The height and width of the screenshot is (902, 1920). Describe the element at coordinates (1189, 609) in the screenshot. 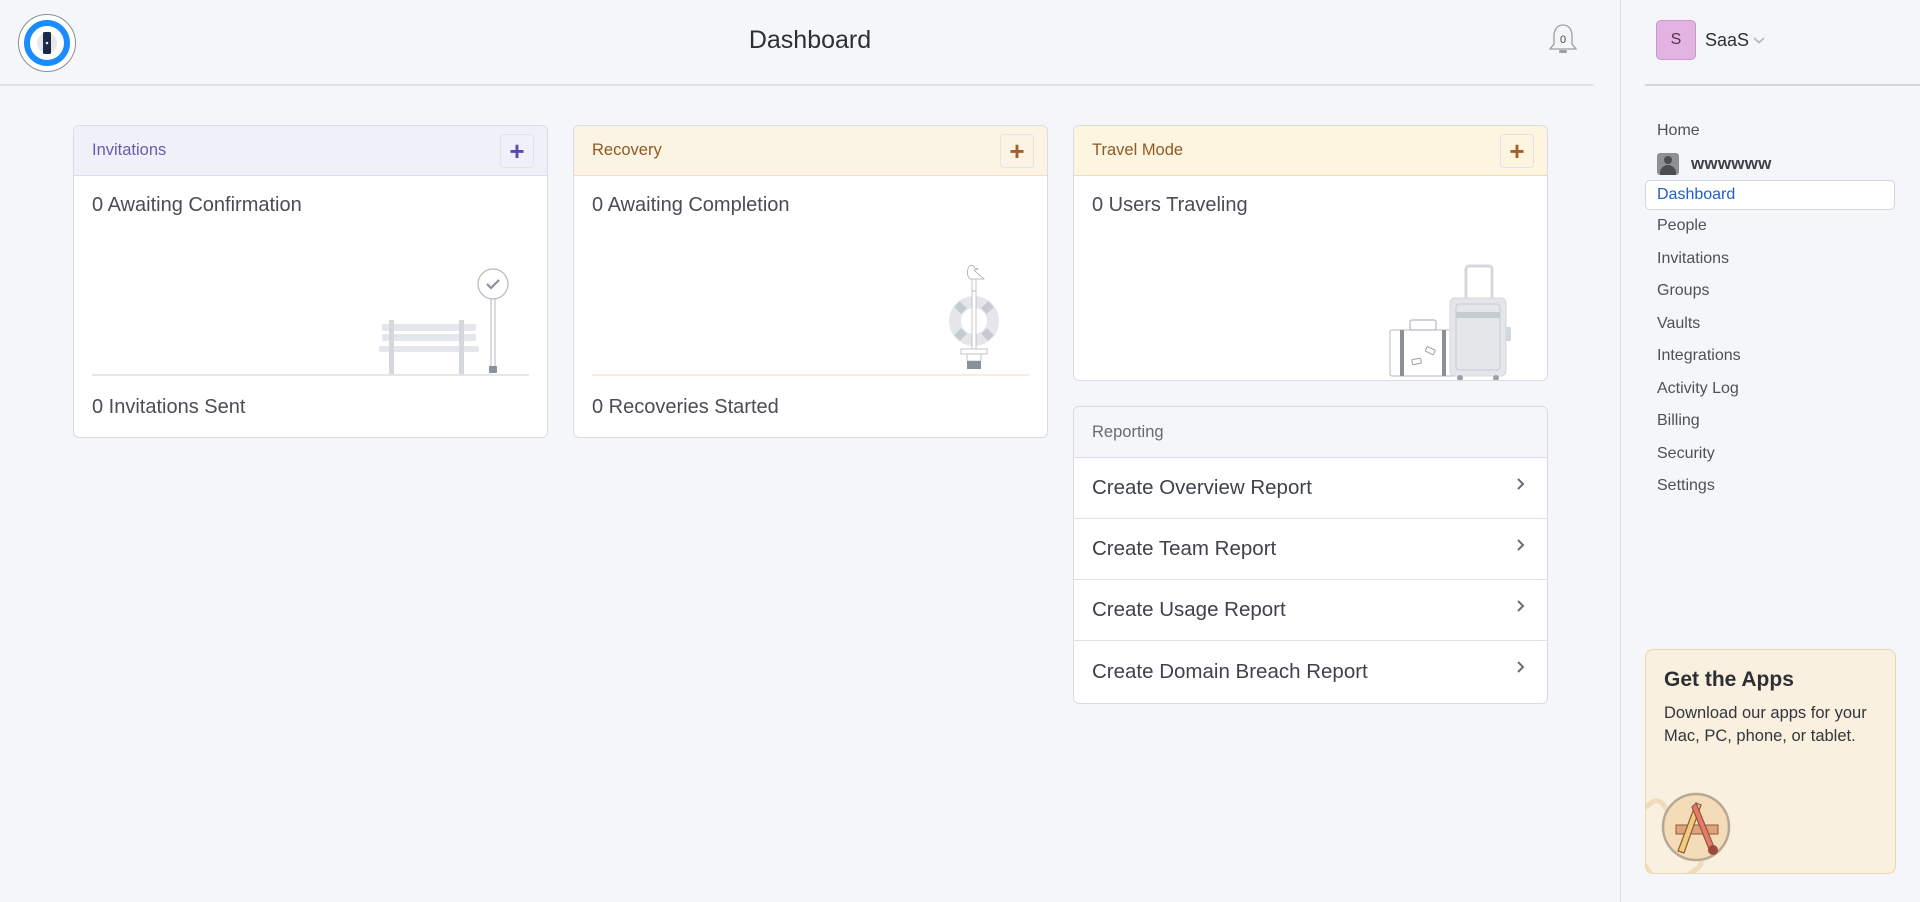

I see `report-label: Create Usage Report` at that location.